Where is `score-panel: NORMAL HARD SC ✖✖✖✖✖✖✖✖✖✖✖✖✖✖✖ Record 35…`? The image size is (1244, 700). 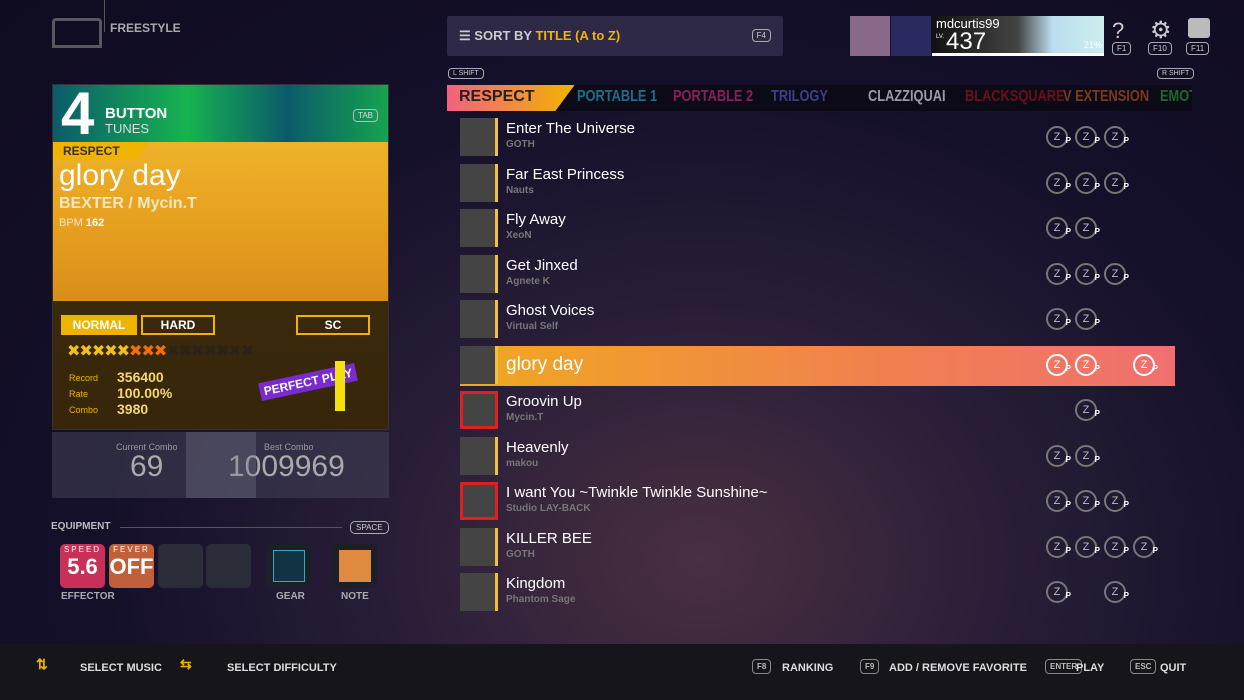 score-panel: NORMAL HARD SC ✖✖✖✖✖✖✖✖✖✖✖✖✖✖✖ Record 35… is located at coordinates (220, 365).